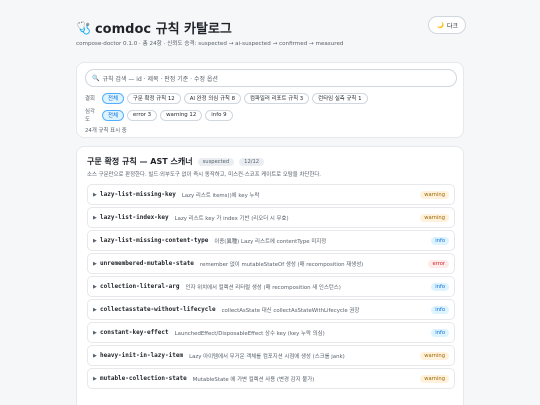 Image resolution: width=540 pixels, height=405 pixels. What do you see at coordinates (440, 25) in the screenshot?
I see `moon-icon: 🌙` at bounding box center [440, 25].